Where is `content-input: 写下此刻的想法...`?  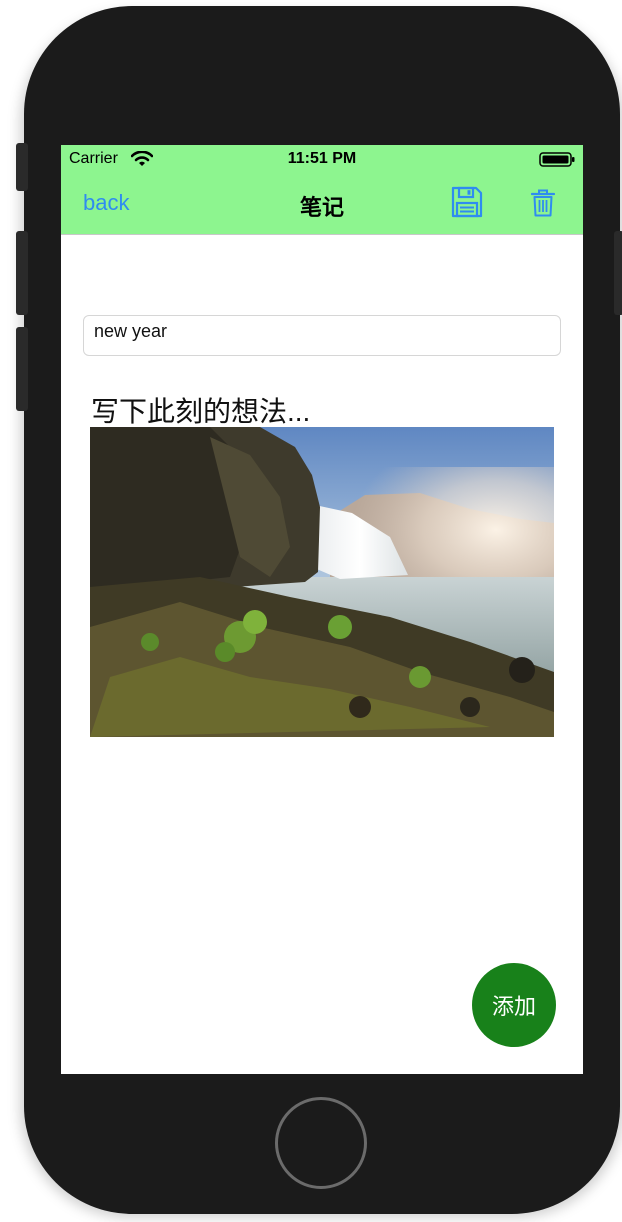
content-input: 写下此刻的想法... is located at coordinates (200, 410).